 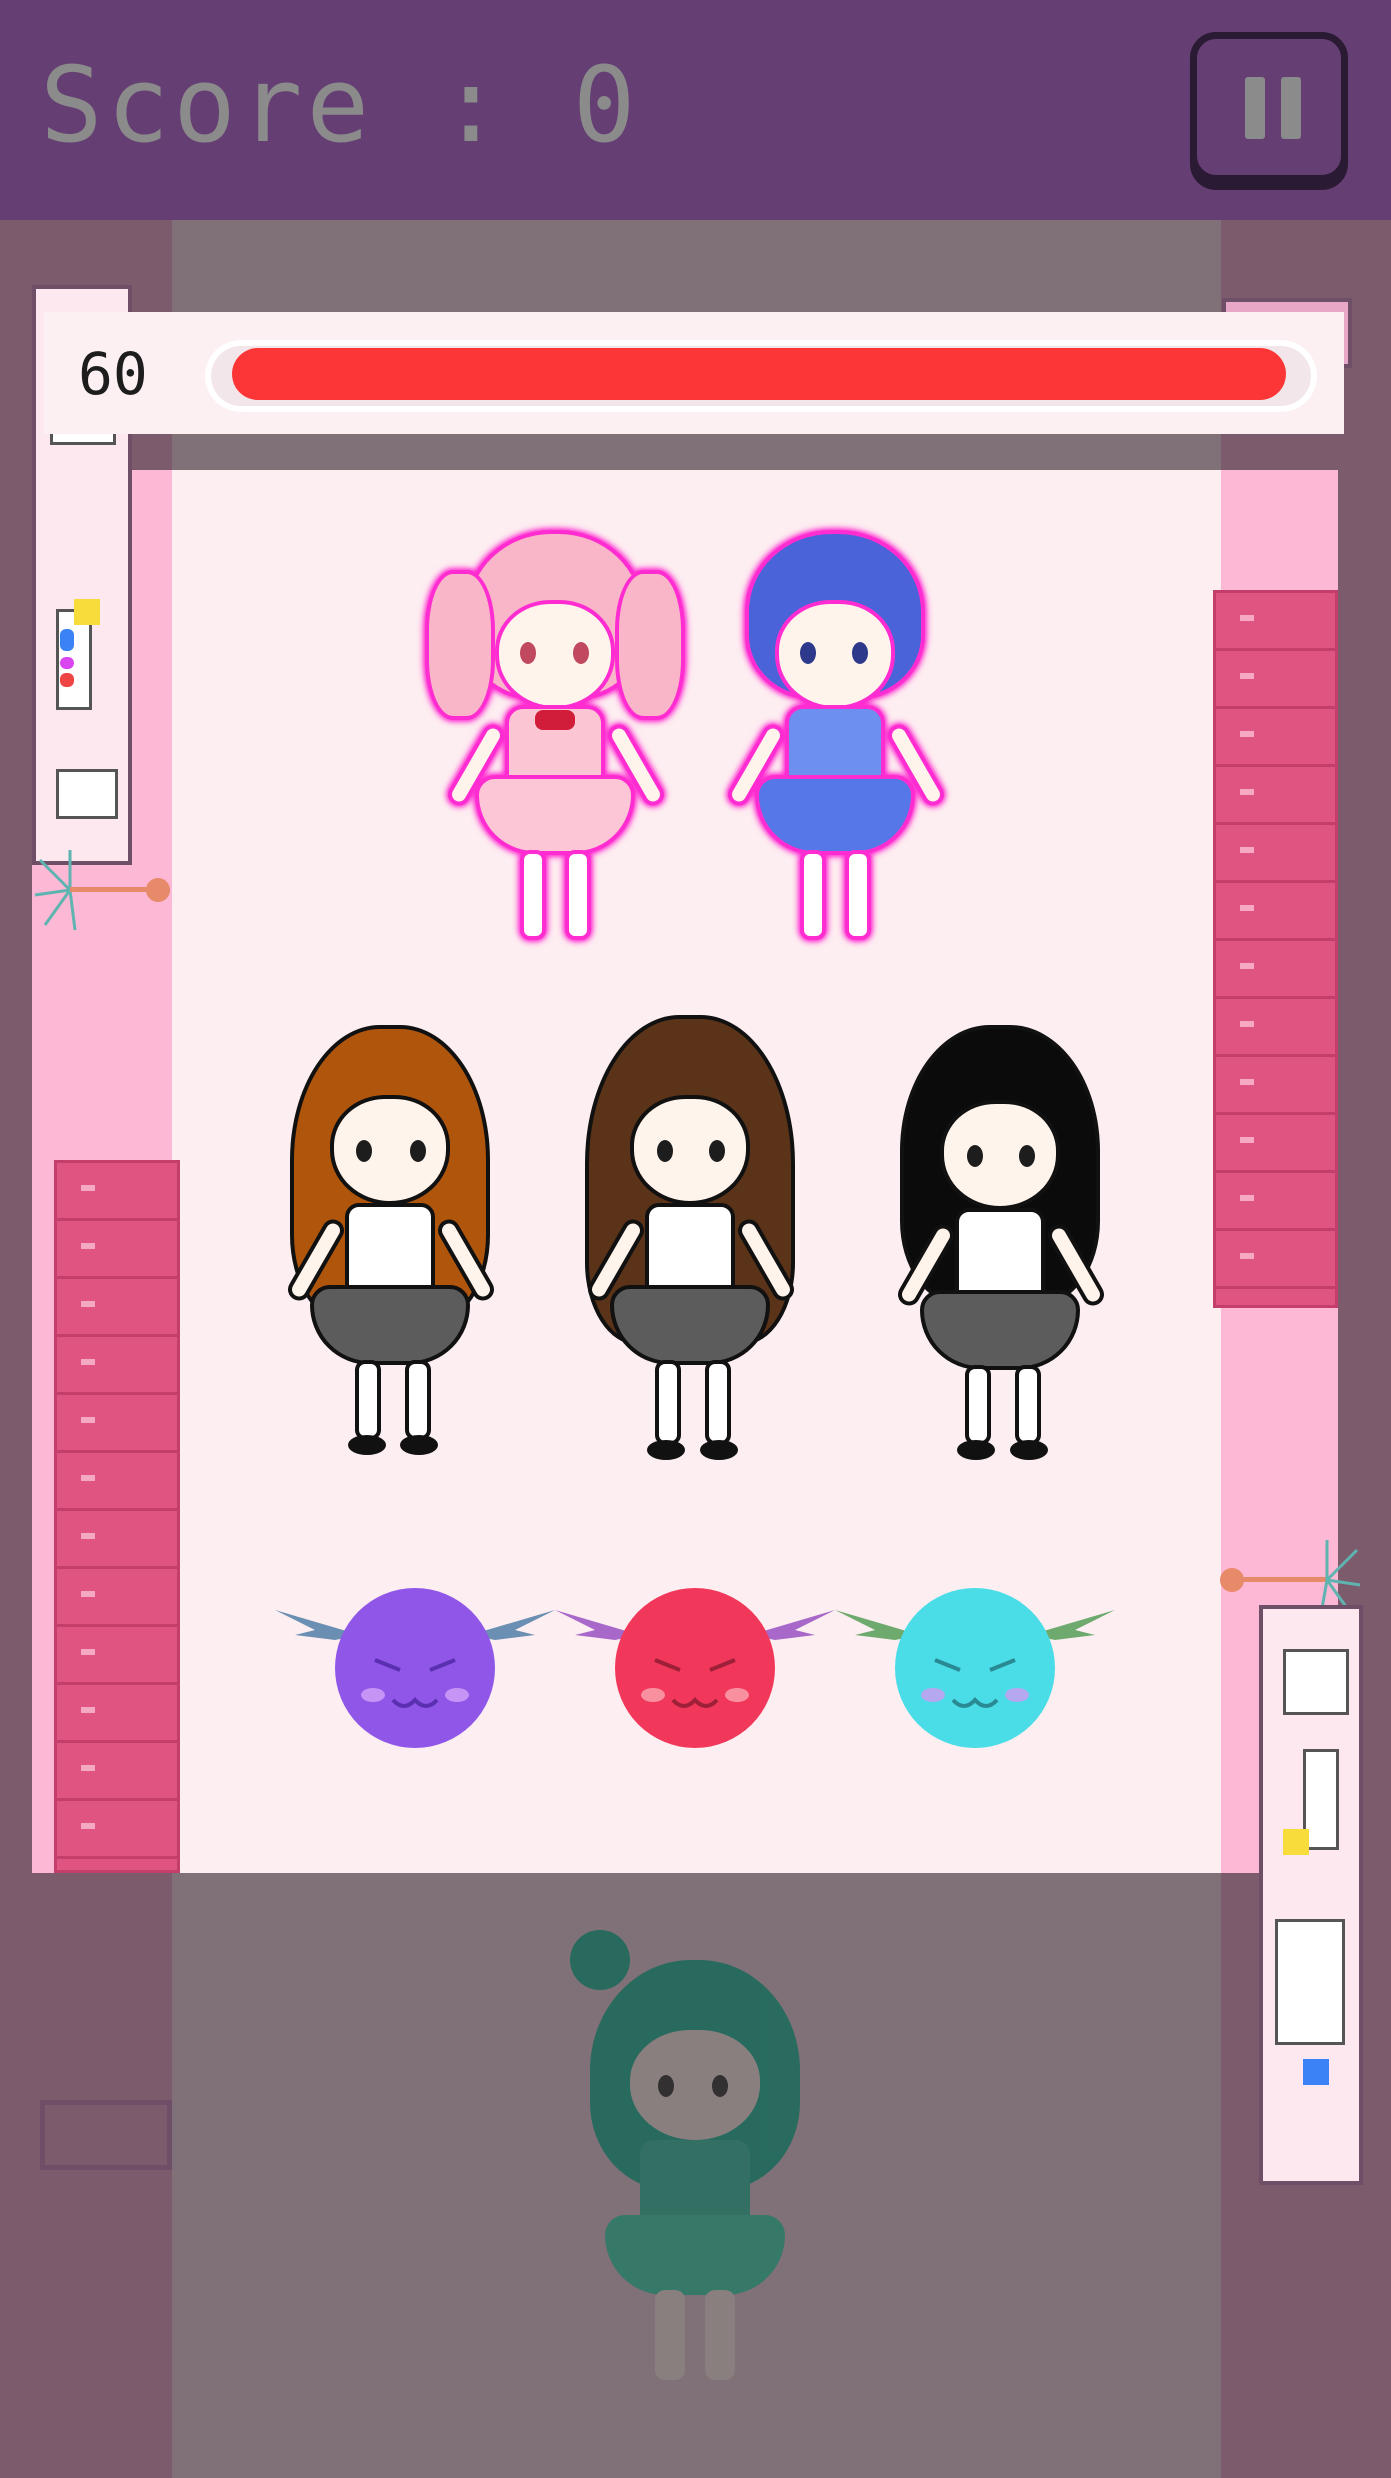 I want to click on score-label: Score : 0, so click(x=340, y=105).